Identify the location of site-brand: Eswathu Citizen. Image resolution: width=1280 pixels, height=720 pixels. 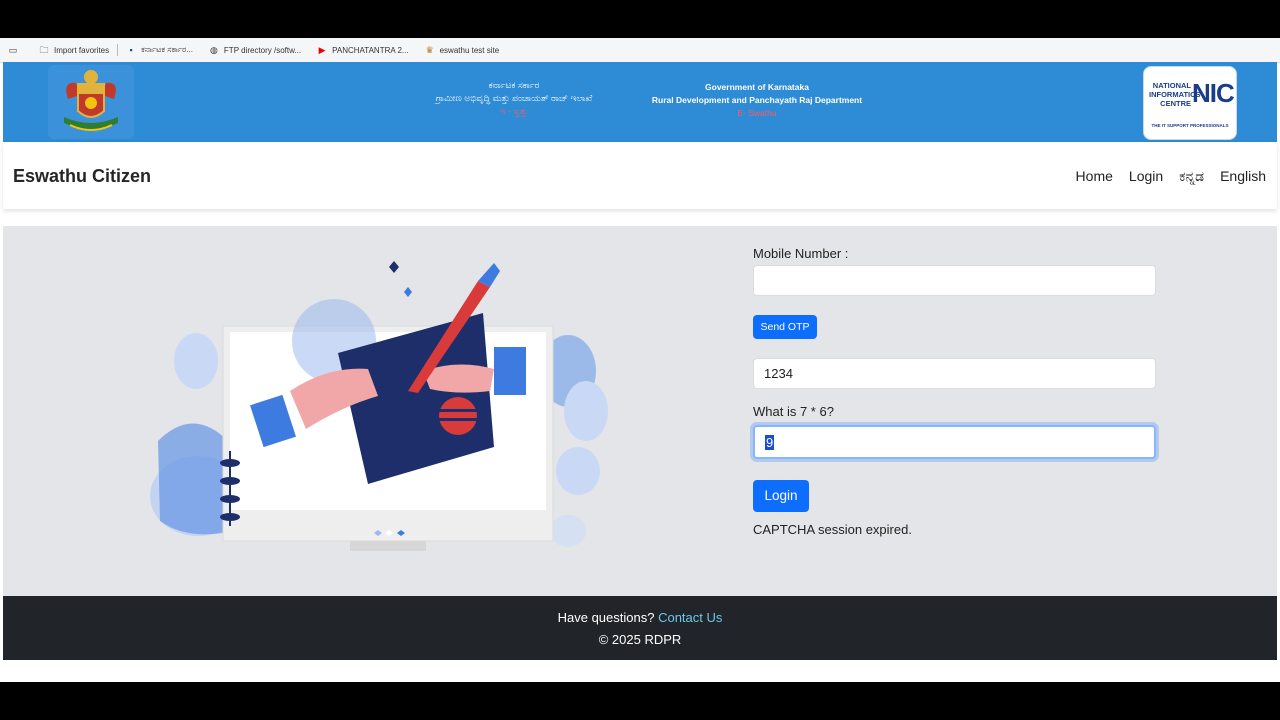
(82, 176).